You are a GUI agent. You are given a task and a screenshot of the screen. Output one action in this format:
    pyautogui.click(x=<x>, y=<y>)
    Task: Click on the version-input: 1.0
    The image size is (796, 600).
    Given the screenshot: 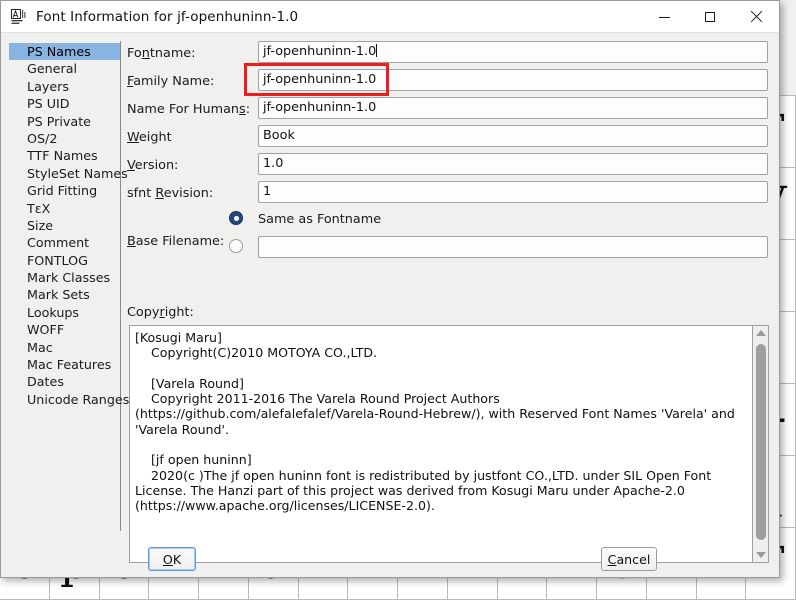 What is the action you would take?
    pyautogui.click(x=513, y=164)
    